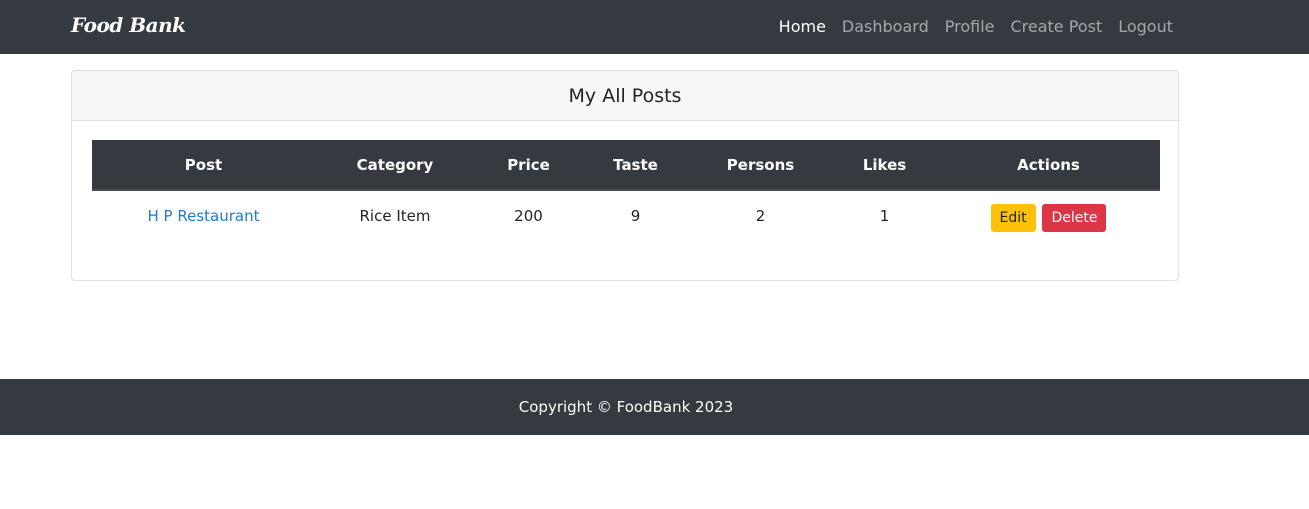 The width and height of the screenshot is (1309, 509). I want to click on header-actions: Actions, so click(1048, 165).